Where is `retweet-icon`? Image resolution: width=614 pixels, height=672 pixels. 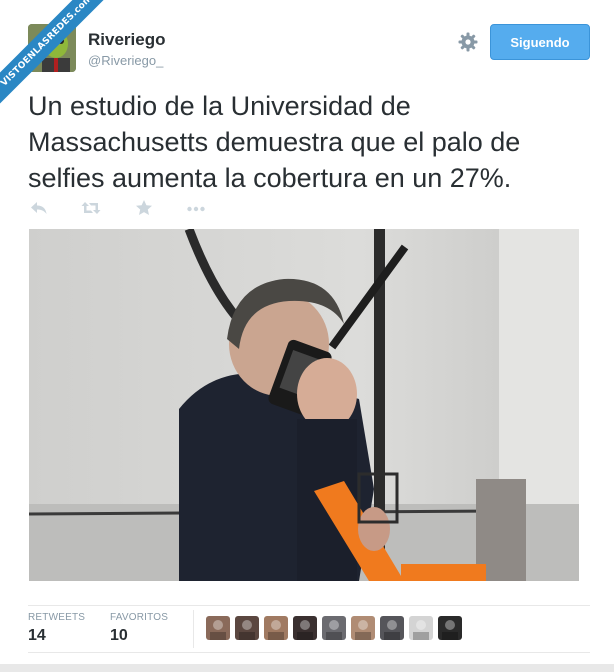
retweet-icon is located at coordinates (91, 208).